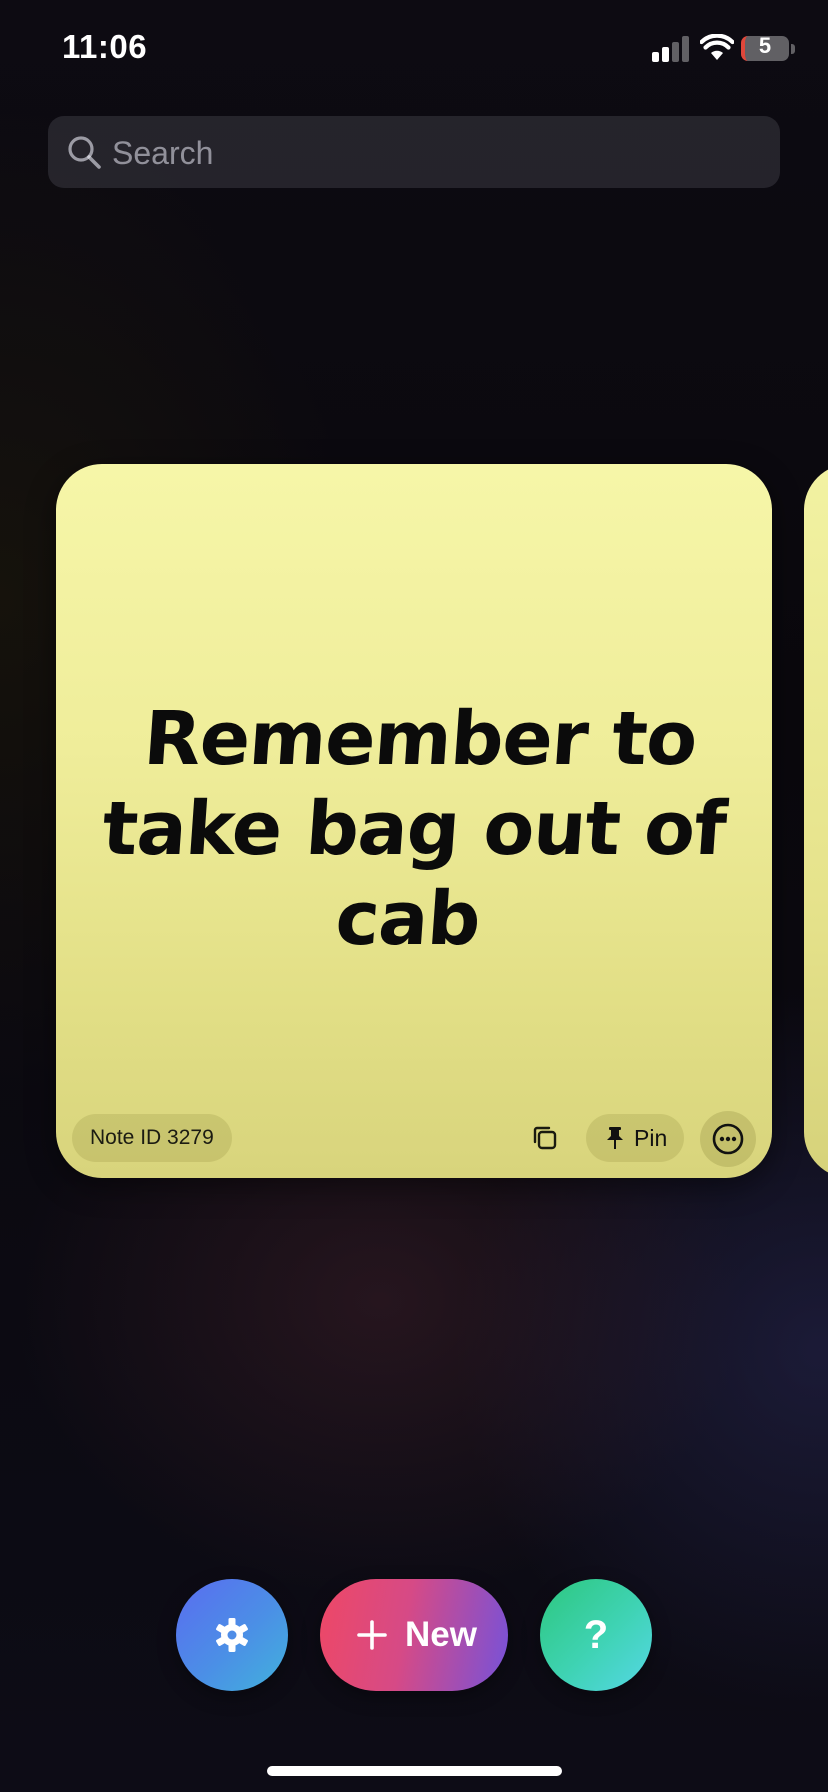  Describe the element at coordinates (432, 153) in the screenshot. I see `search-input` at that location.